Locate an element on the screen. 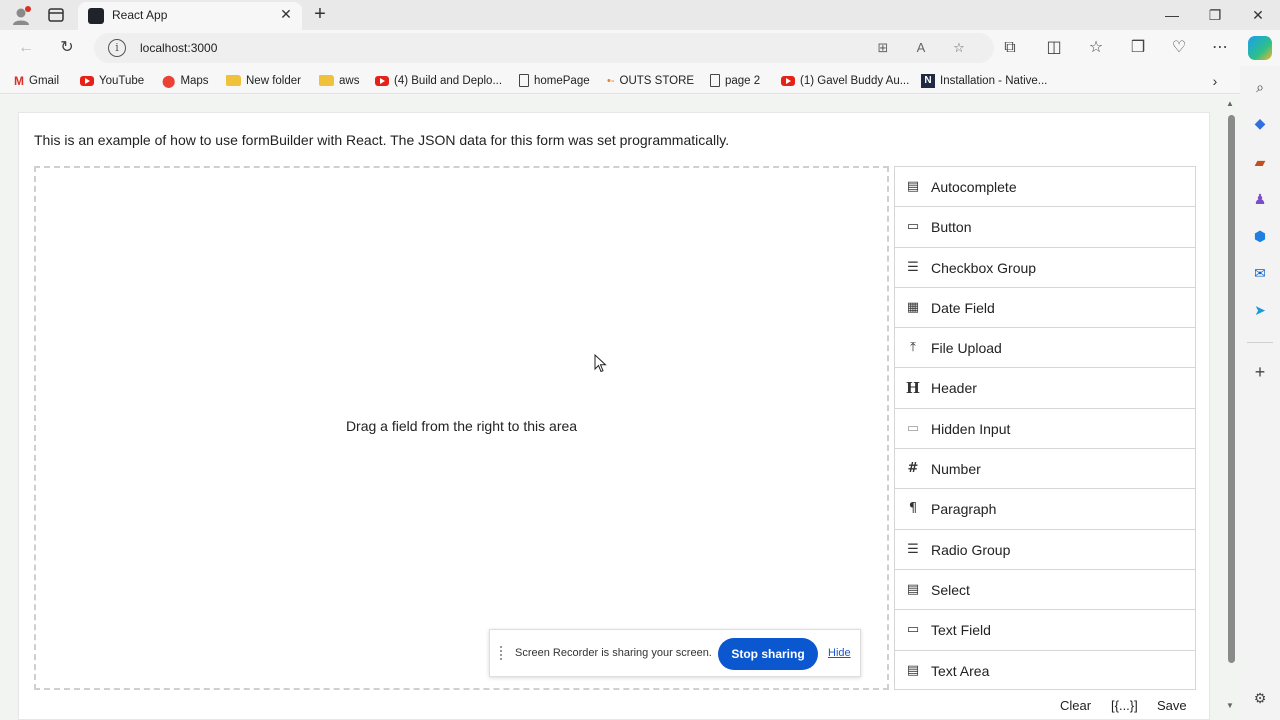 This screenshot has width=1280, height=720. back-icon: ← is located at coordinates (26, 48).